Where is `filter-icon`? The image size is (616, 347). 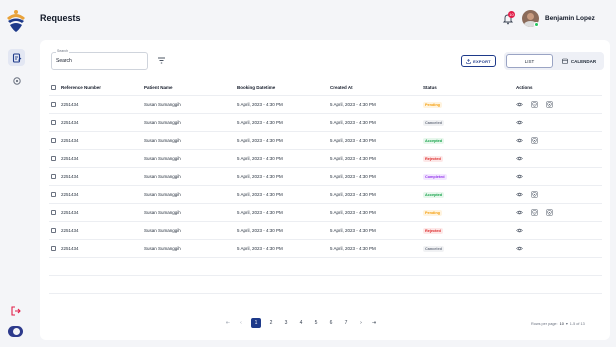
filter-icon is located at coordinates (161, 60).